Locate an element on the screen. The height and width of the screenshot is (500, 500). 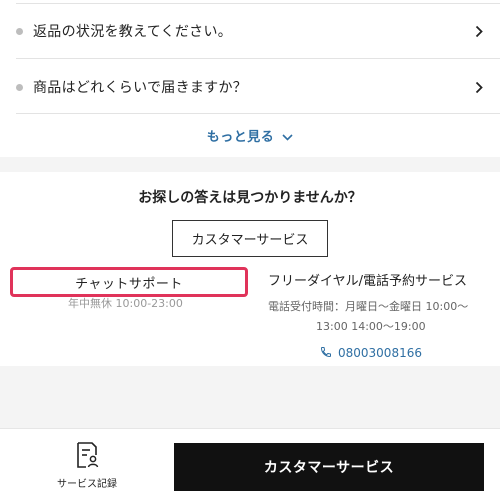
bottom-bar: サービス記録 カスタマーサービス is located at coordinates (250, 464).